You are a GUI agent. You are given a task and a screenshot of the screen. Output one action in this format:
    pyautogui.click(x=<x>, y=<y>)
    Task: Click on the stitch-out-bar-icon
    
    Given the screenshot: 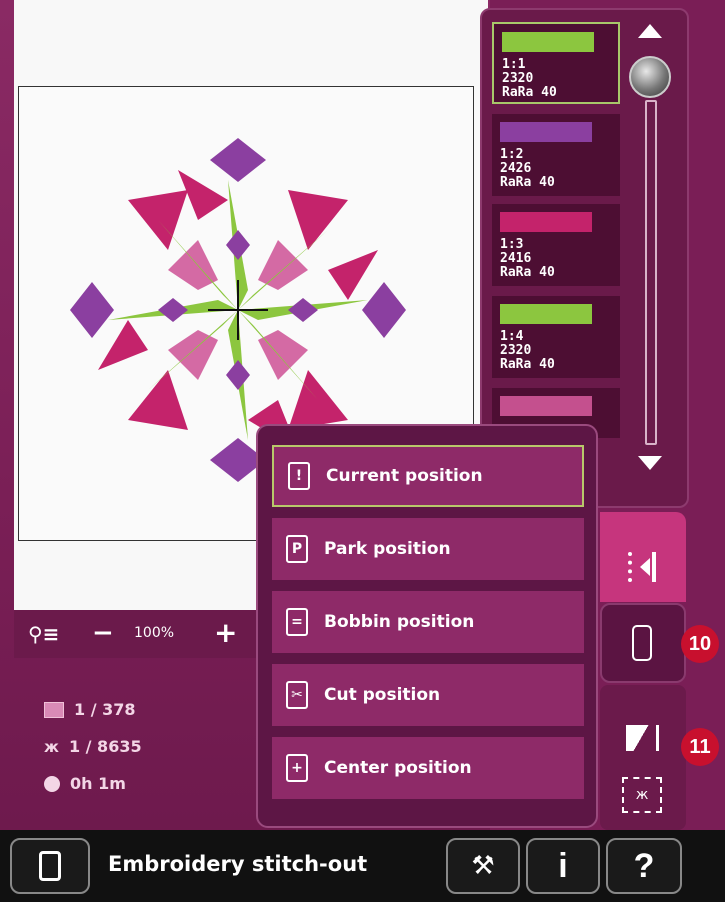 What is the action you would take?
    pyautogui.click(x=654, y=567)
    